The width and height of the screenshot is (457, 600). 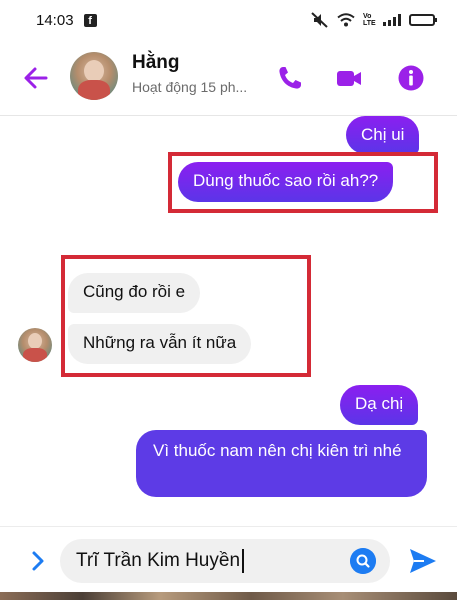 I want to click on search-icon, so click(x=363, y=561).